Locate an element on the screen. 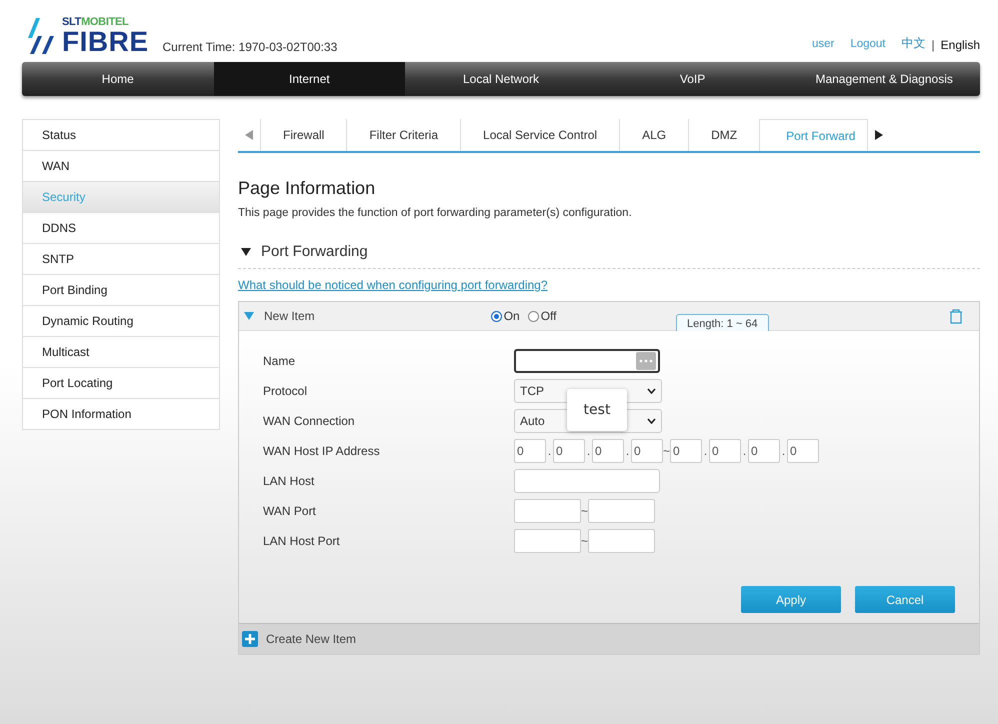 The height and width of the screenshot is (724, 998). item-title: New Item is located at coordinates (289, 316).